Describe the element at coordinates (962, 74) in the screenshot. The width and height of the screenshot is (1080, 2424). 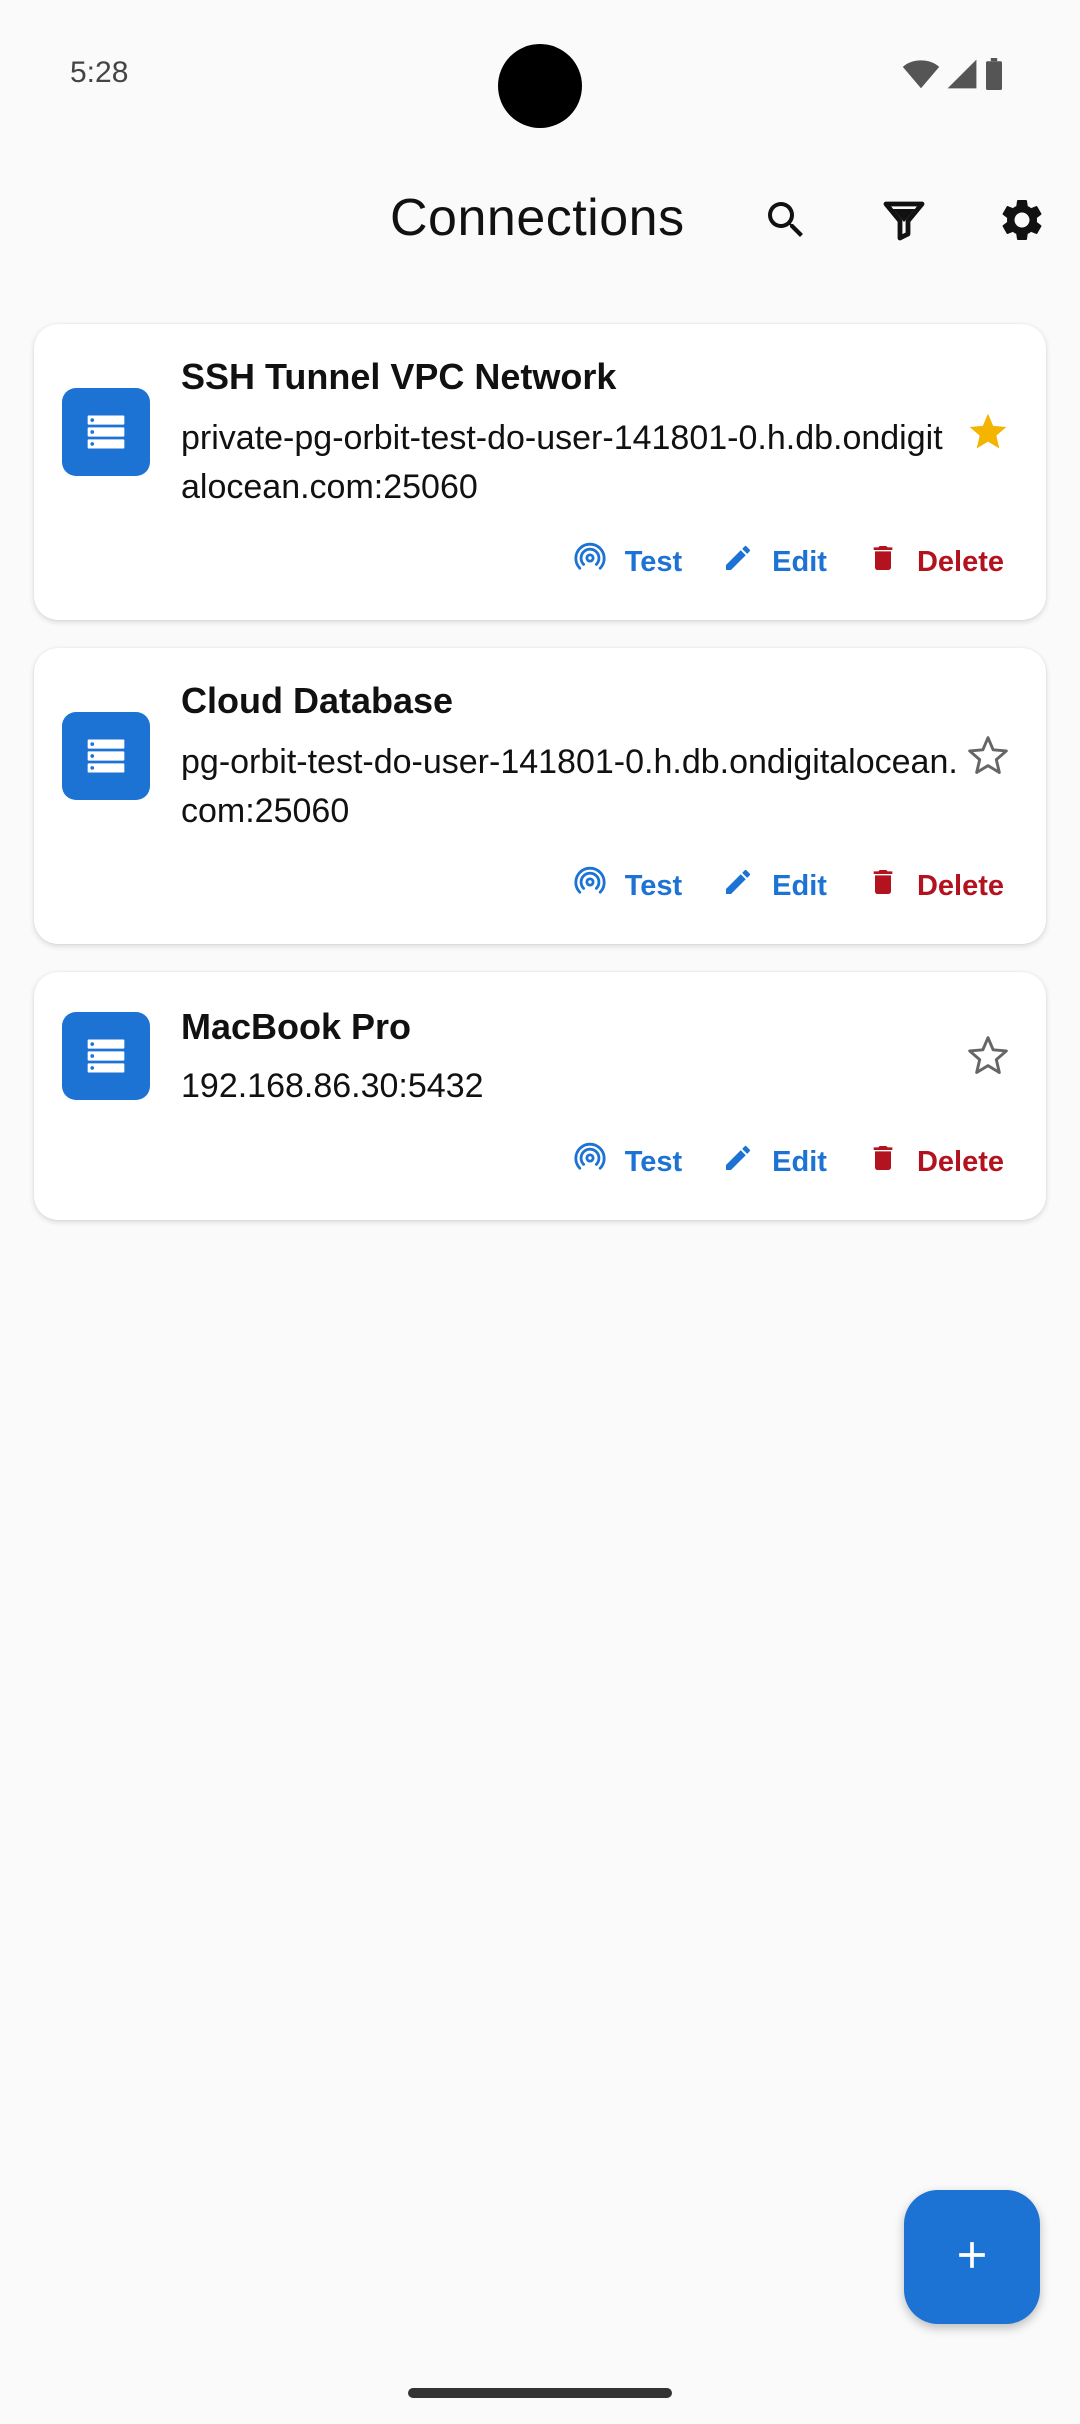
I see `cellular-signal-icon` at that location.